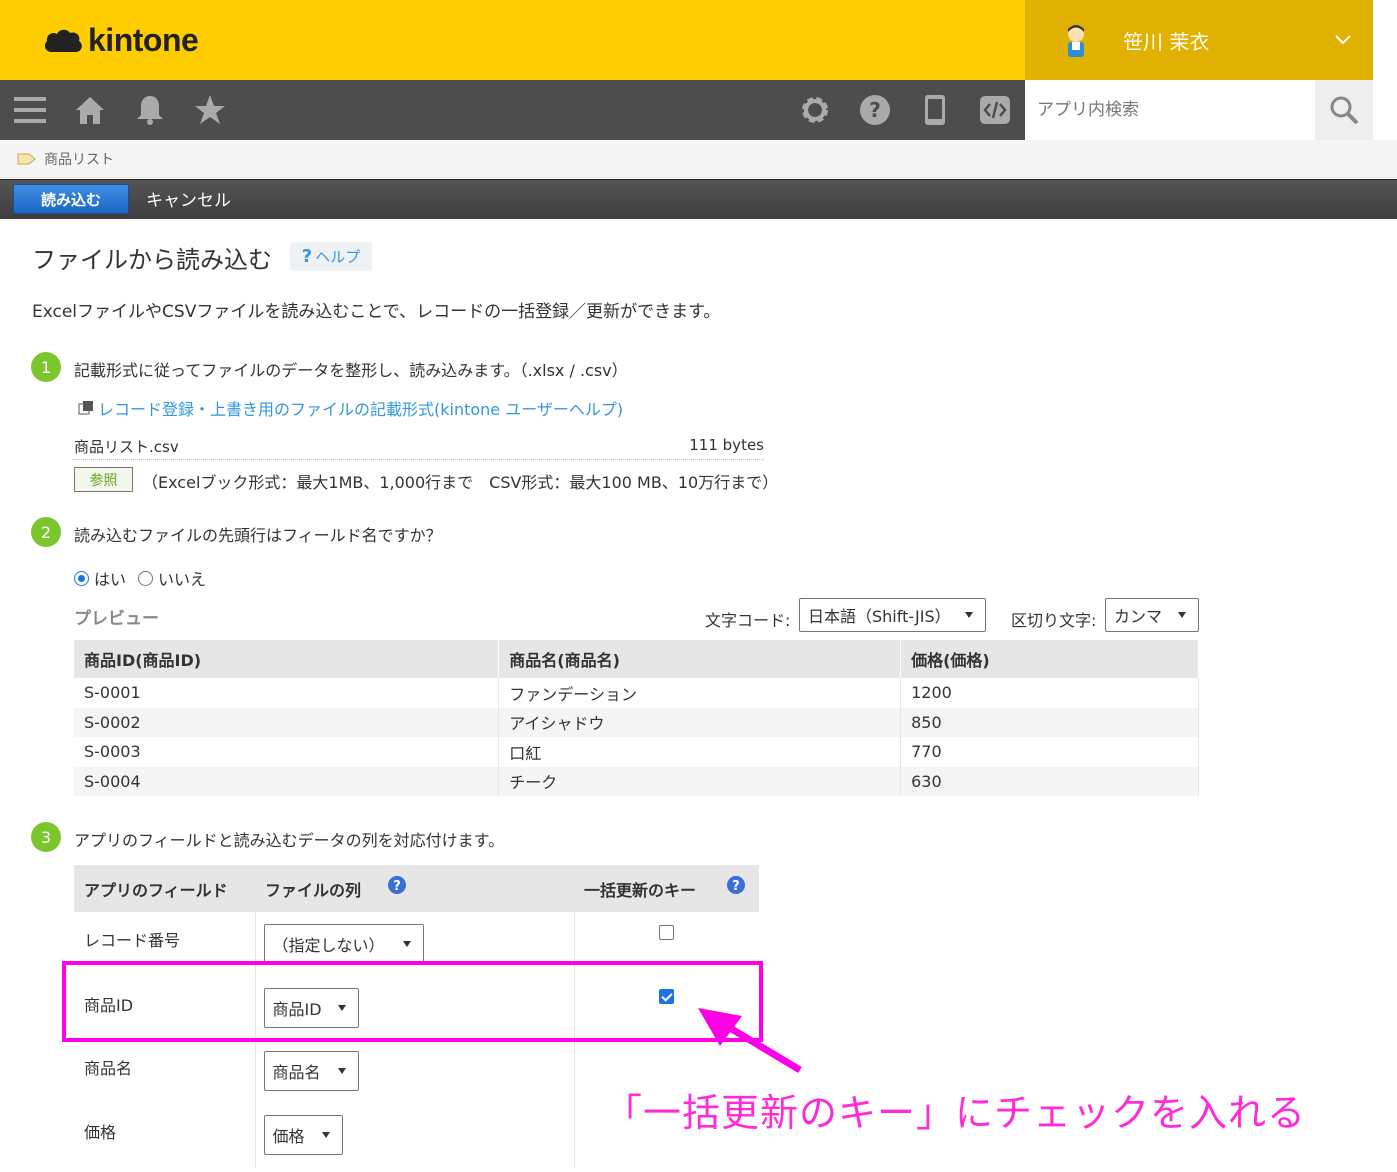 The width and height of the screenshot is (1397, 1172). Describe the element at coordinates (258, 535) in the screenshot. I see `step-2-text: 読み込むファイルの先頭行はフィールド名ですか？` at that location.